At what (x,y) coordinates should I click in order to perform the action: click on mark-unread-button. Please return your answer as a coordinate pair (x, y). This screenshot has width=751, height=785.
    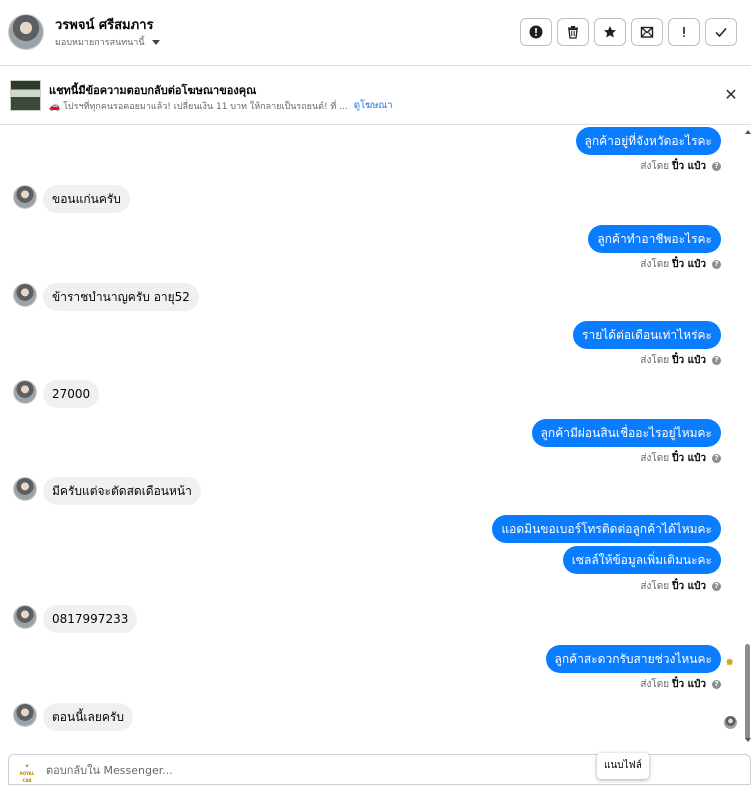
    Looking at the image, I should click on (647, 32).